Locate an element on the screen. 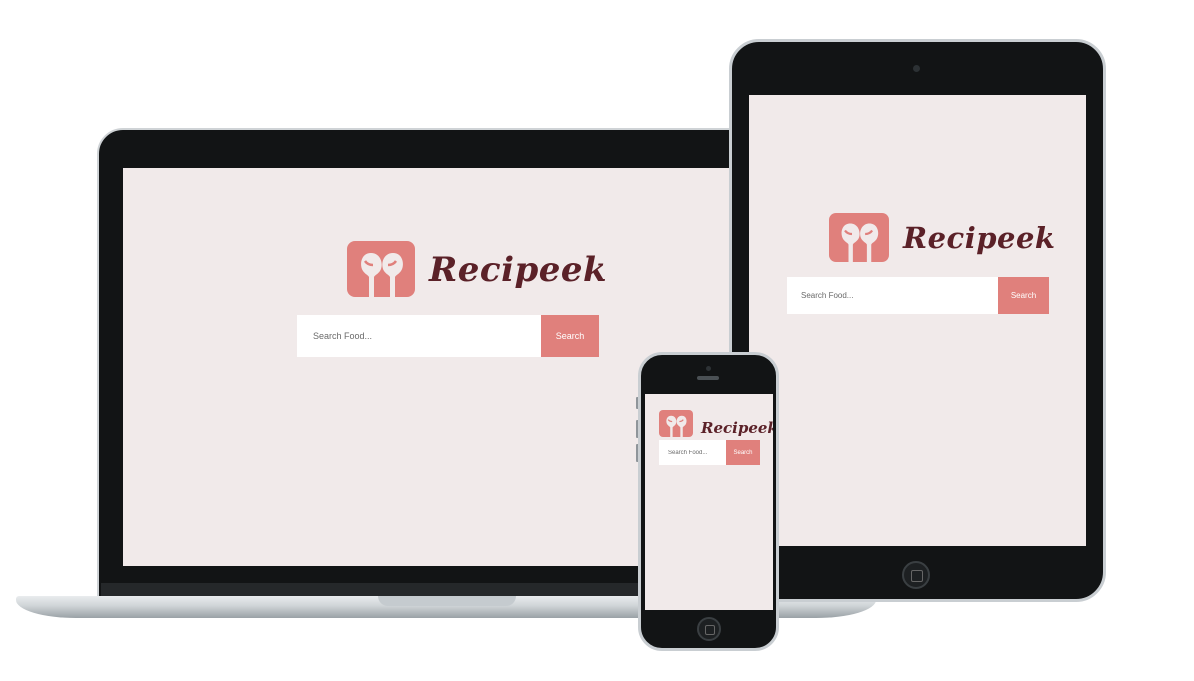 Image resolution: width=1194 pixels, height=681 pixels. laptop-notch is located at coordinates (447, 601).